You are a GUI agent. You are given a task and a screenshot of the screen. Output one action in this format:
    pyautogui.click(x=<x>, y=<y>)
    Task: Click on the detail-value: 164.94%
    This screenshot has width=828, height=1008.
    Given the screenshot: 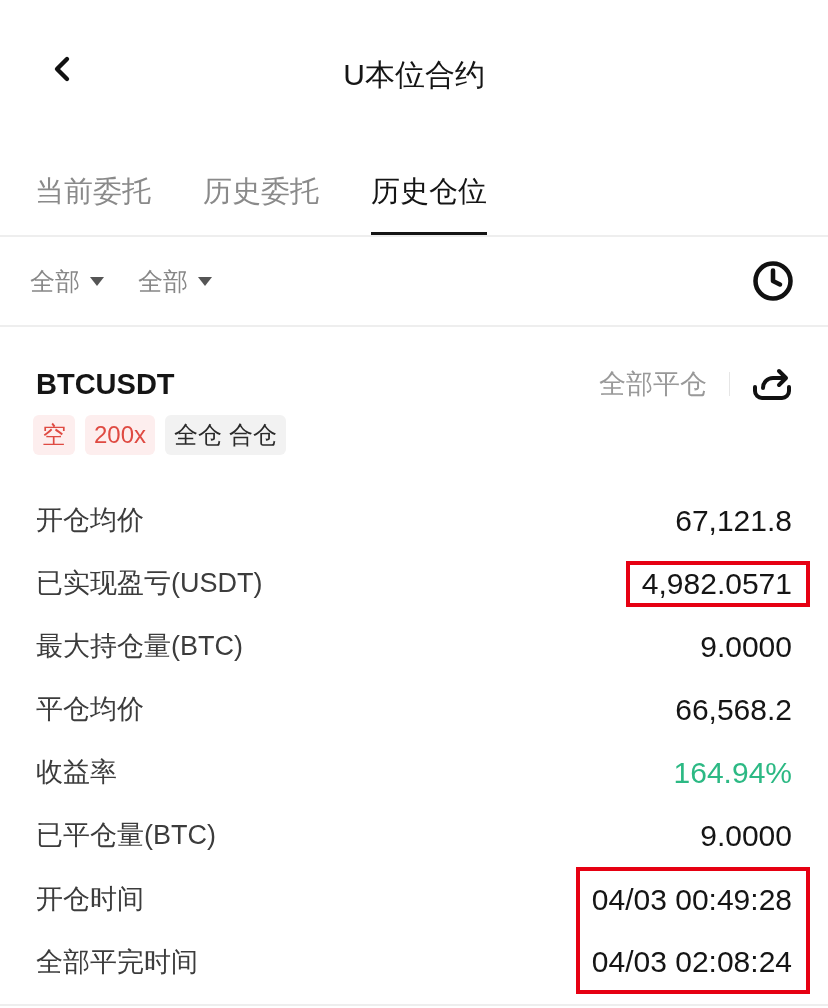 What is the action you would take?
    pyautogui.click(x=732, y=772)
    